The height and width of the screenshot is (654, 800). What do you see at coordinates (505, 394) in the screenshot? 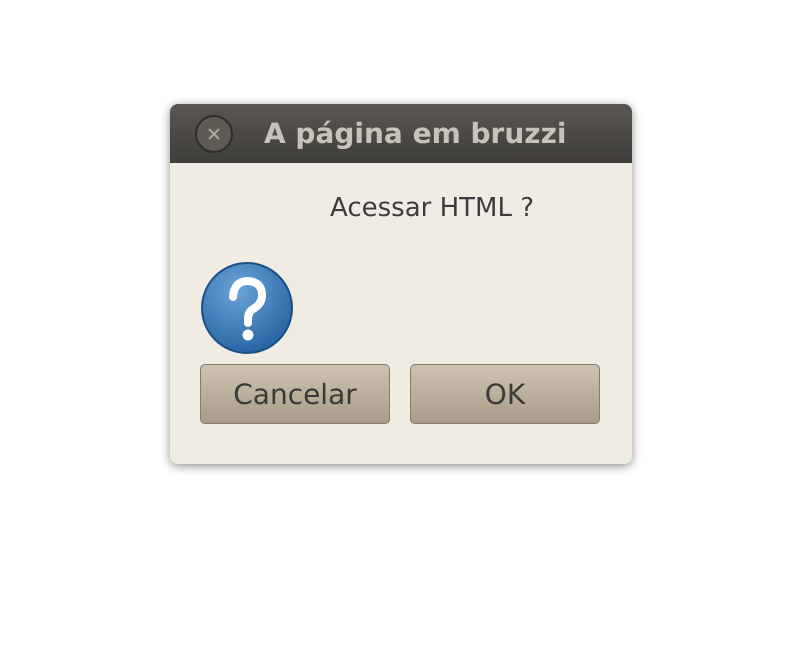
I see `ok-button: OK` at bounding box center [505, 394].